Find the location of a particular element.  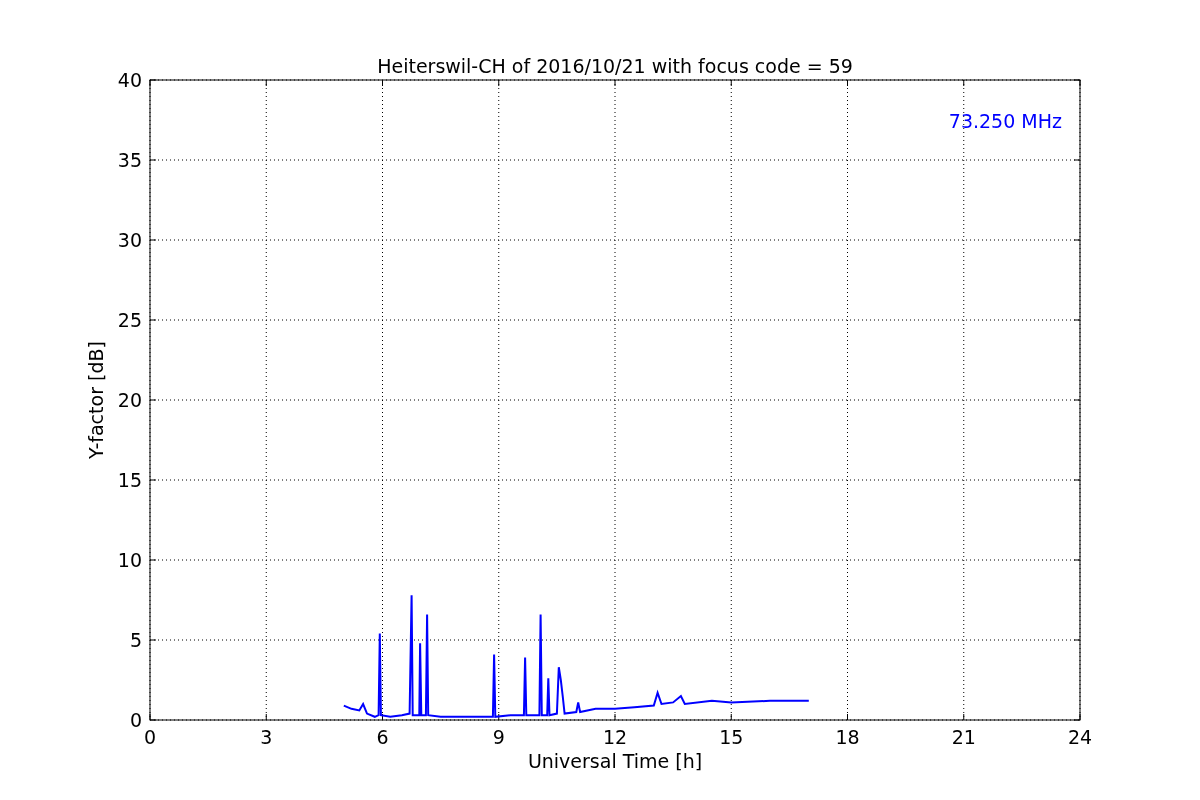

y-tick-label: 15 is located at coordinates (129, 480).